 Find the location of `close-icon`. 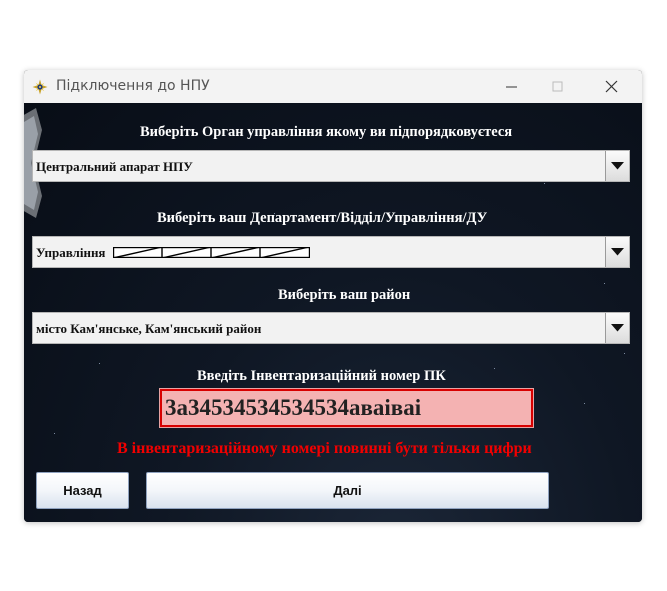

close-icon is located at coordinates (611, 86).